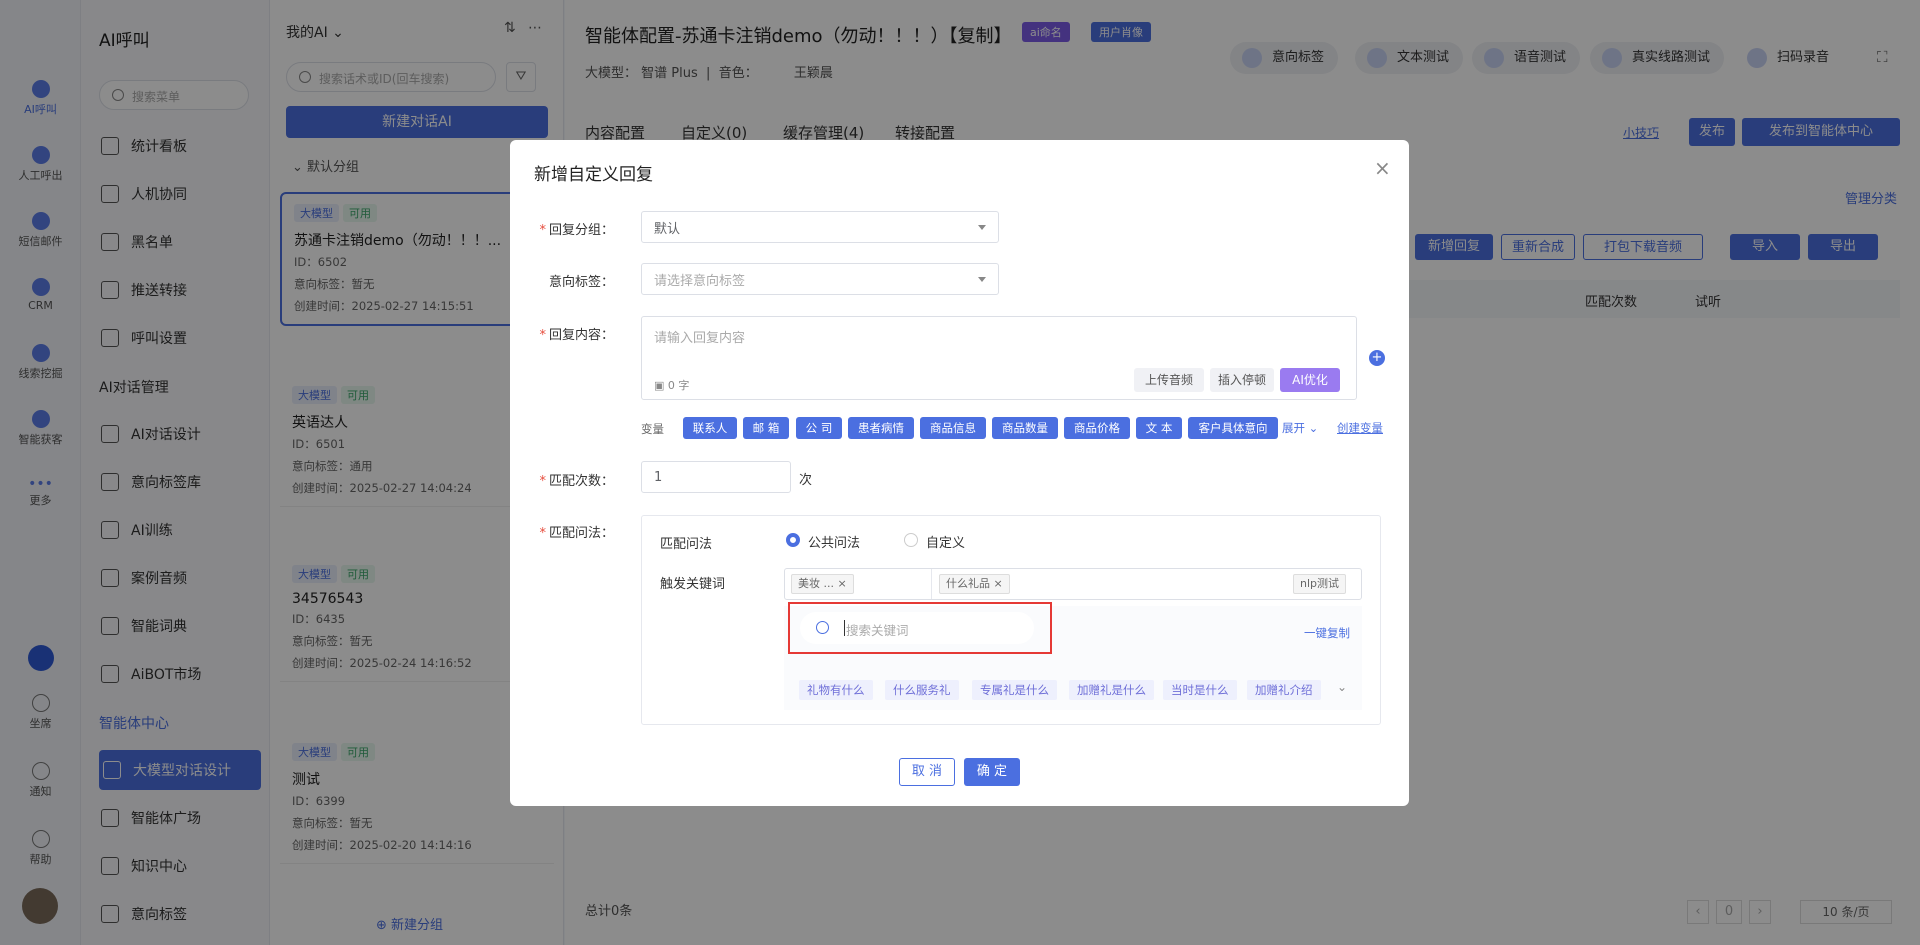 This screenshot has height=945, width=1920. Describe the element at coordinates (581, 282) in the screenshot. I see `intent-label: 意向标签：` at that location.